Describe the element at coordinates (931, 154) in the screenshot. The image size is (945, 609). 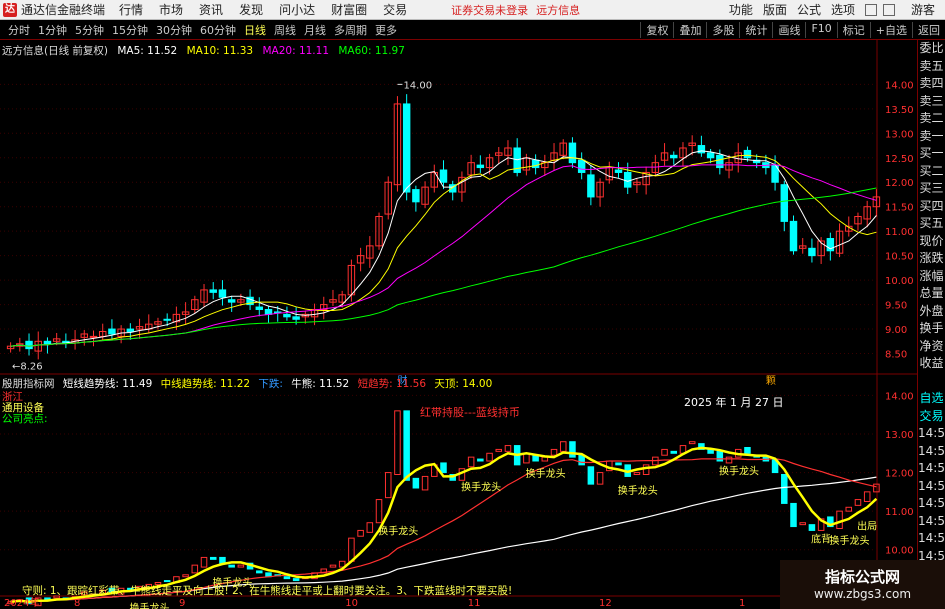
I see `quote-item: 买一` at that location.